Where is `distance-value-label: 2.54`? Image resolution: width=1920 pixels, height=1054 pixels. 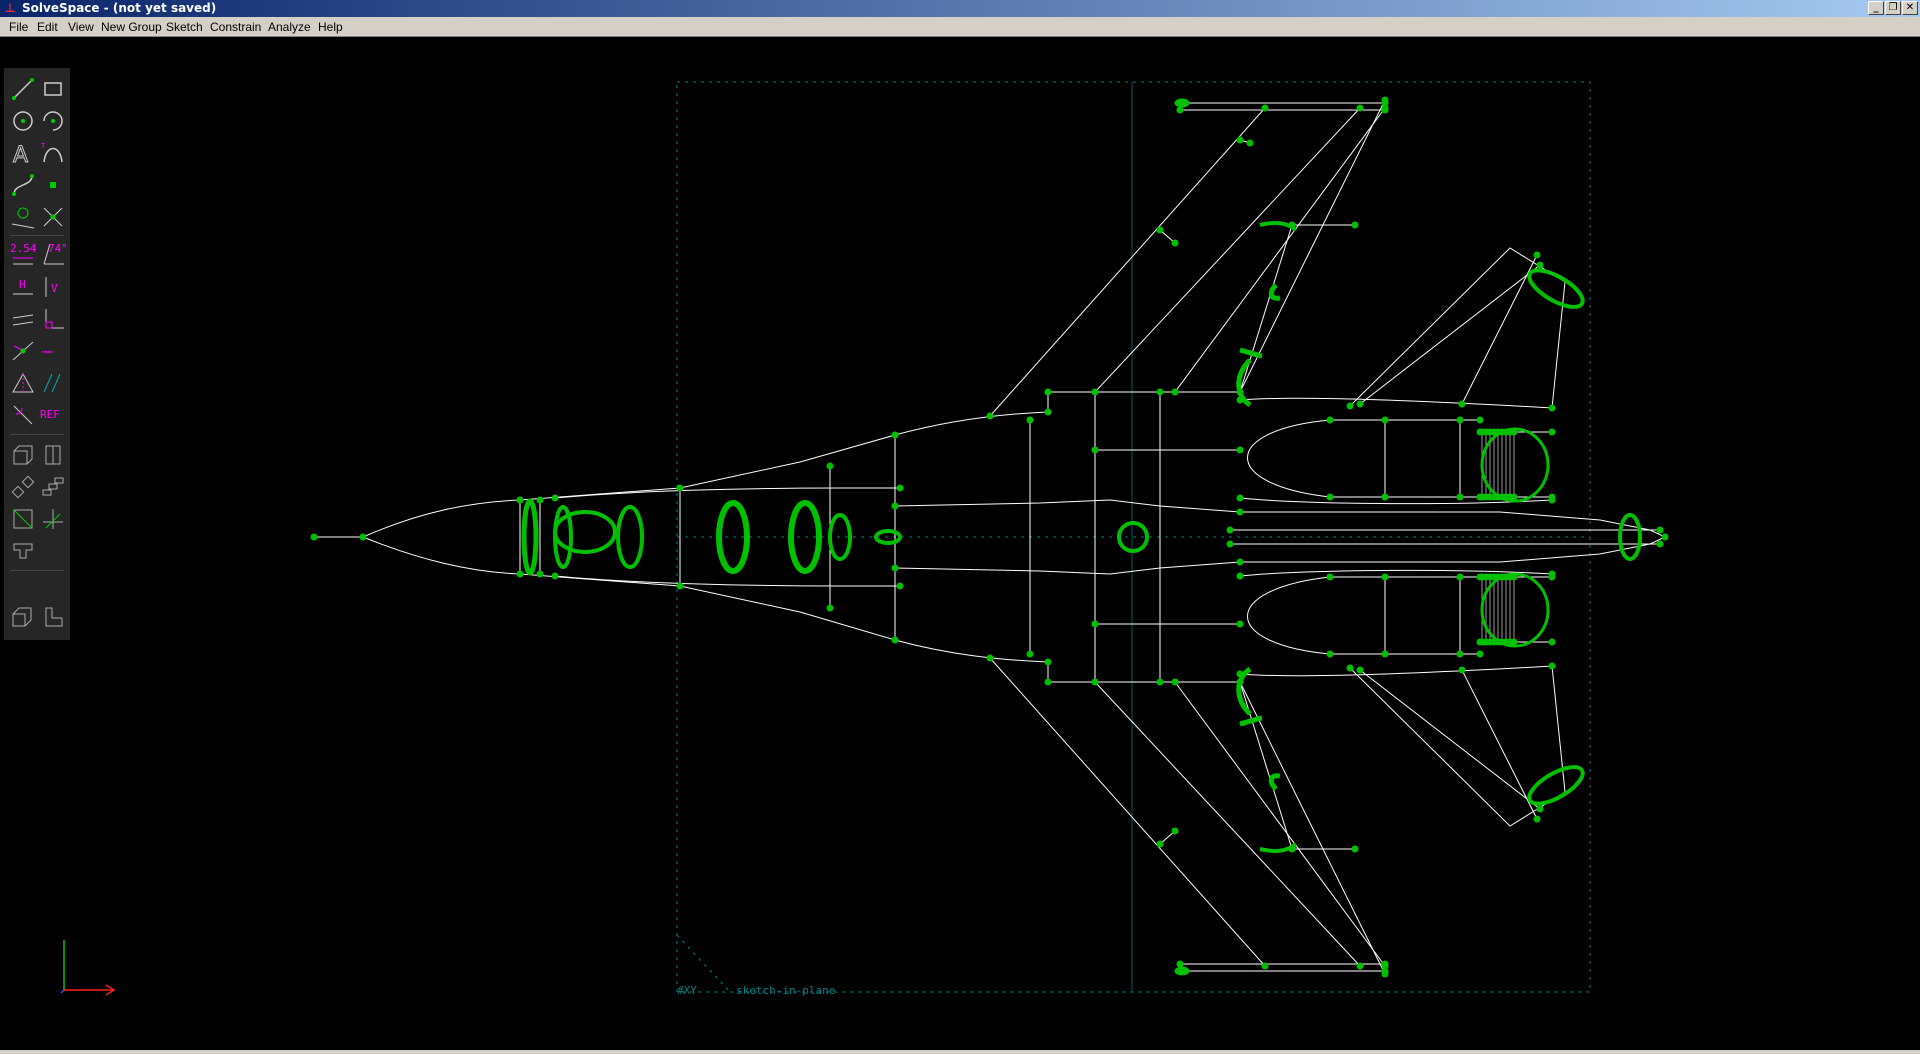 distance-value-label: 2.54 is located at coordinates (23, 248).